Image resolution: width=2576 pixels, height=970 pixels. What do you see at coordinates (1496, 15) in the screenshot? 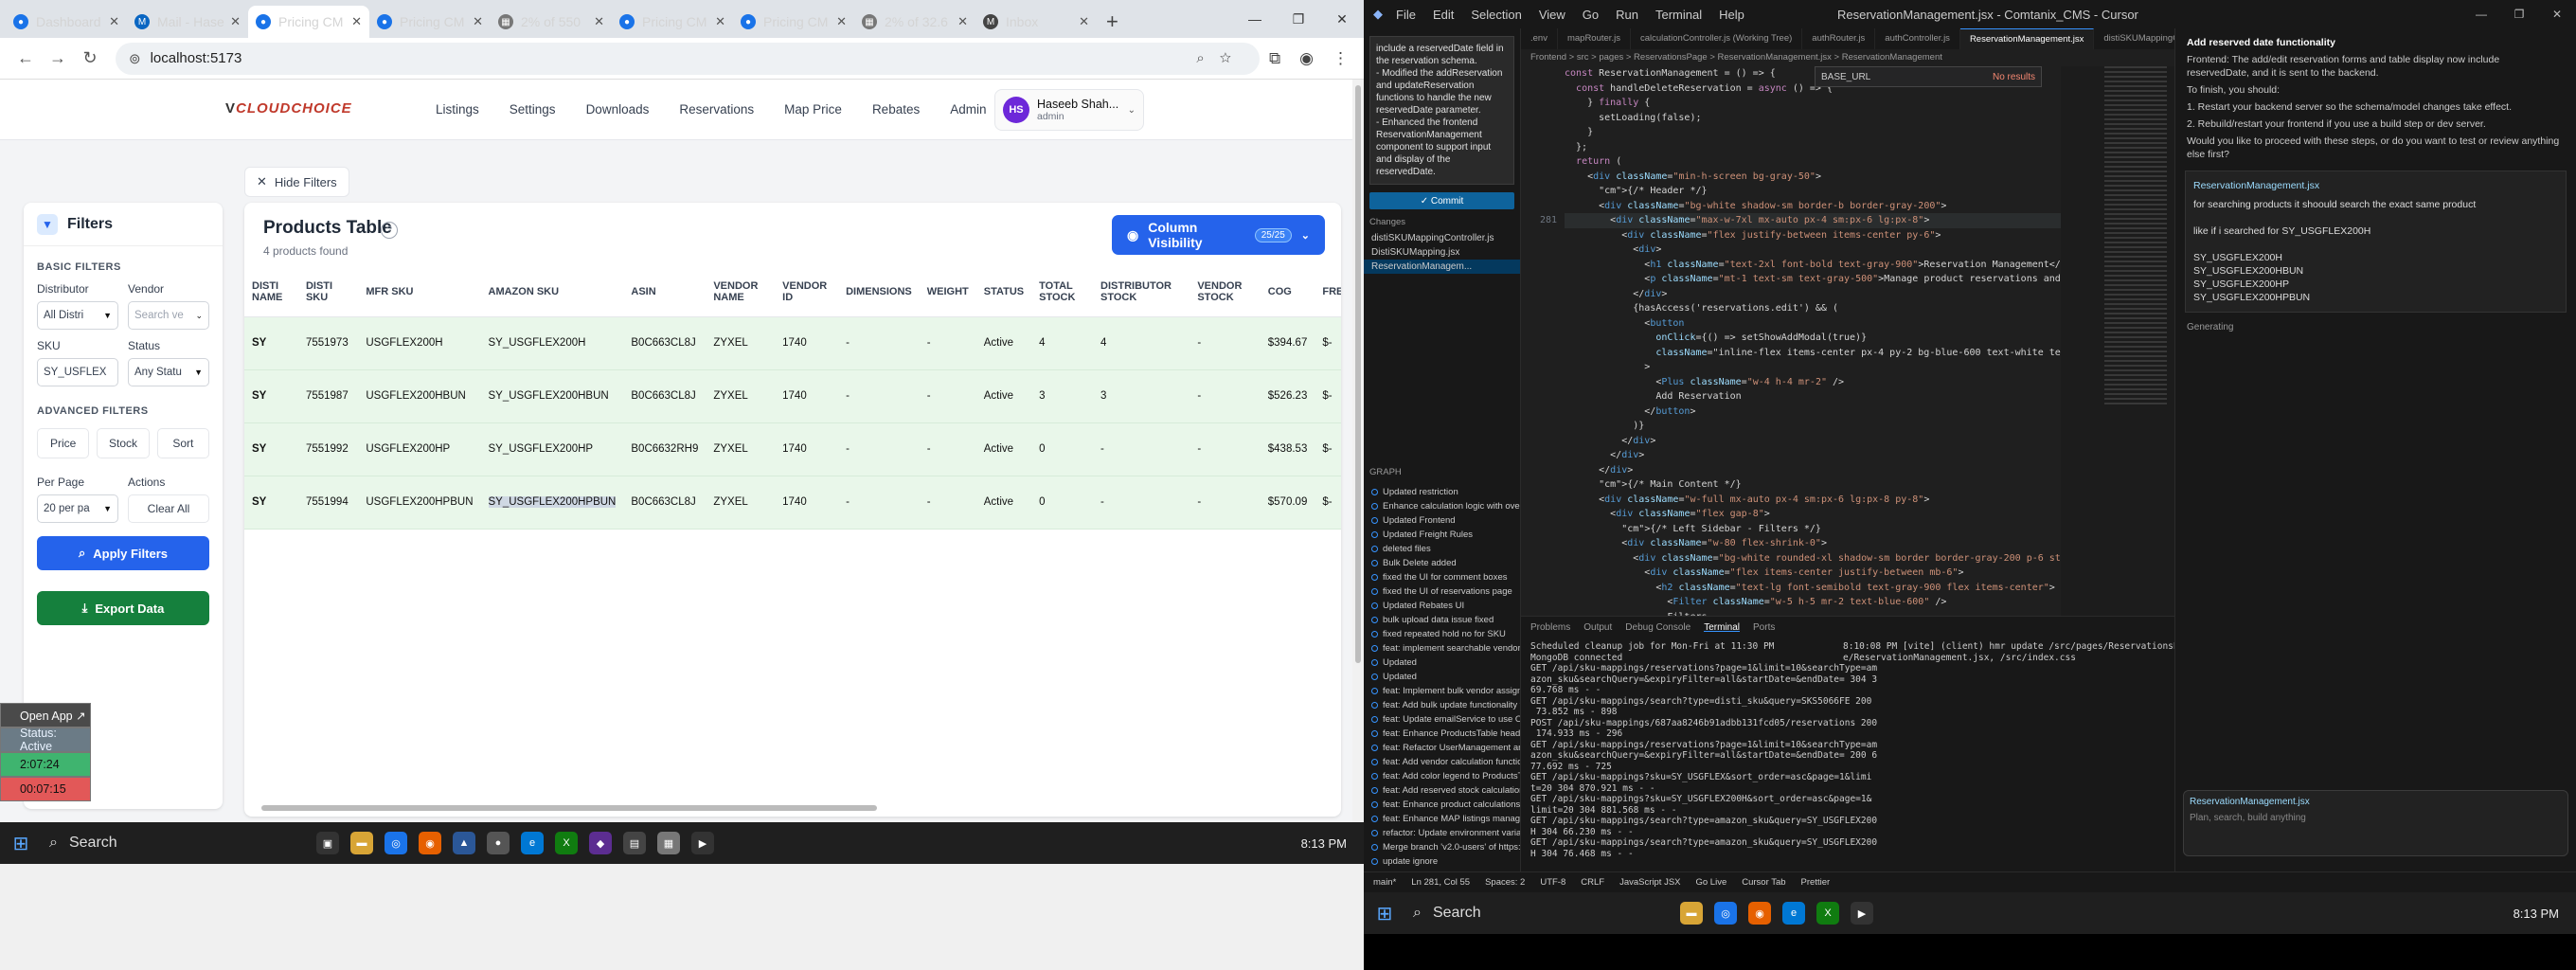
I see `menu-selection: Selection` at bounding box center [1496, 15].